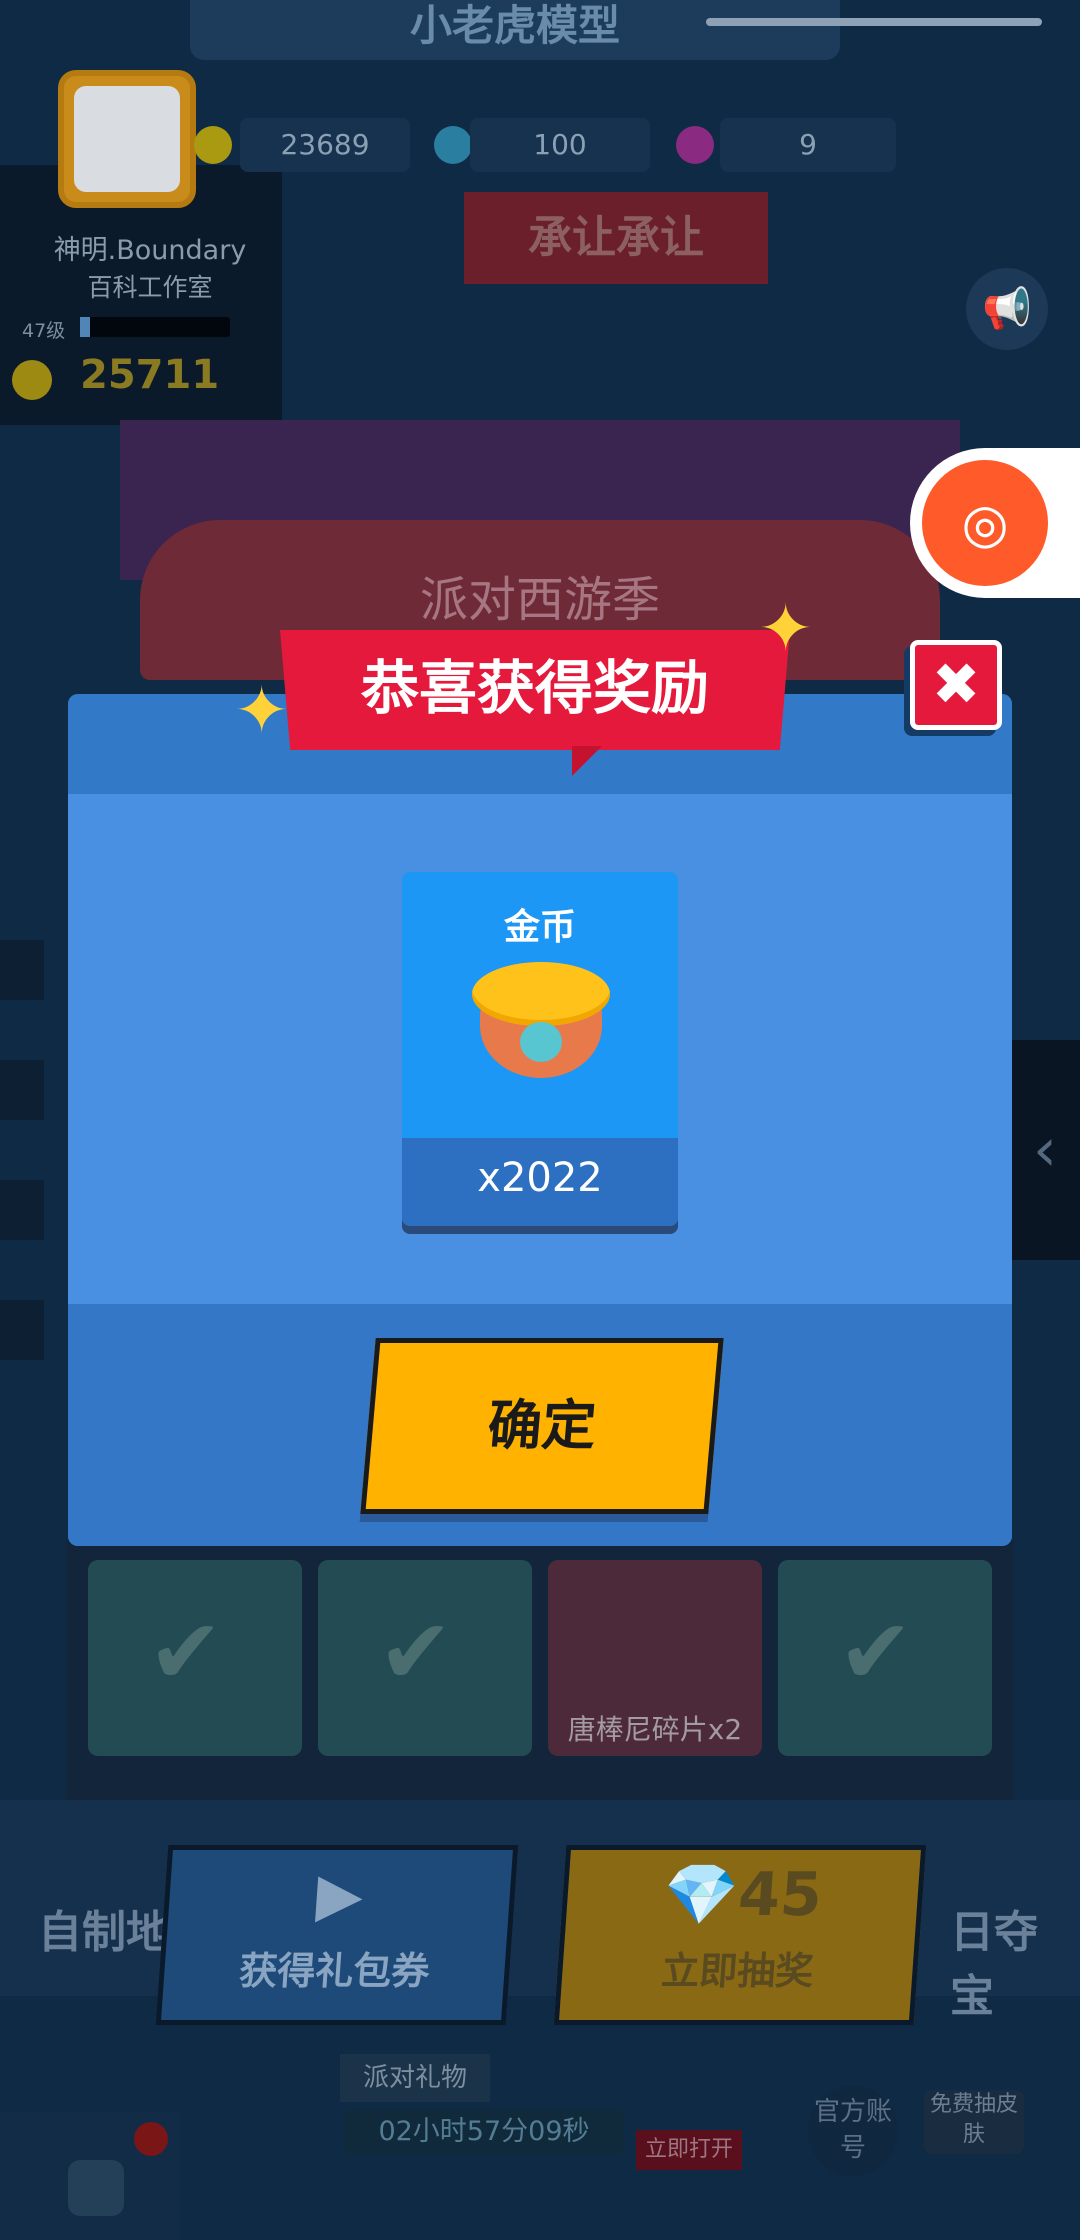 The width and height of the screenshot is (1080, 2240). I want to click on level-progress-bar, so click(155, 327).